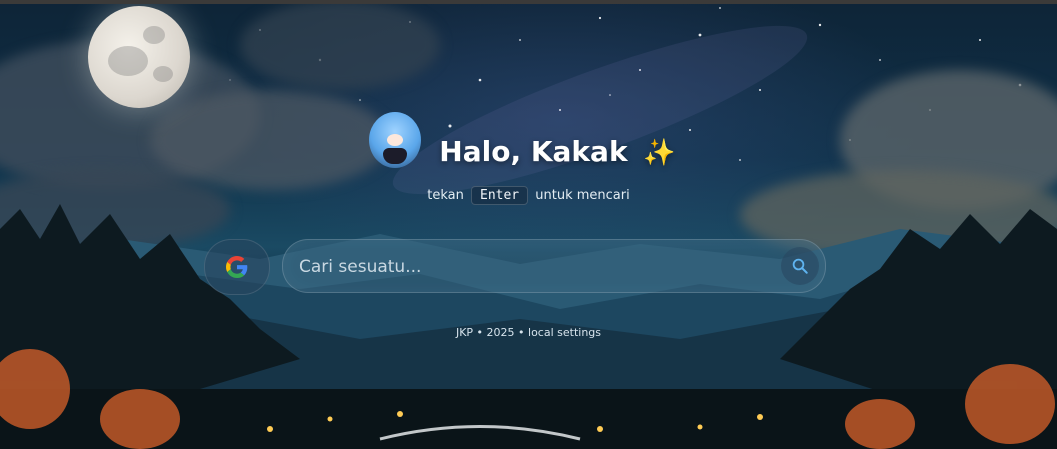 Image resolution: width=1057 pixels, height=449 pixels. I want to click on cloud, so click(340, 45).